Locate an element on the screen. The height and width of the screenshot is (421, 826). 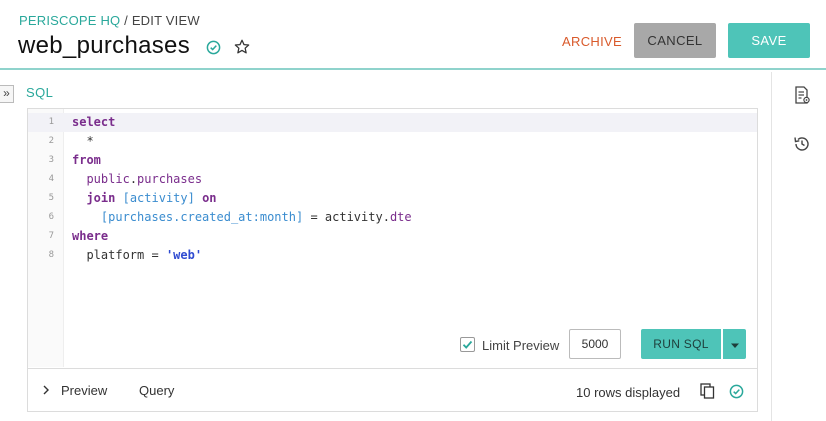
line-number: 3 is located at coordinates (51, 160).